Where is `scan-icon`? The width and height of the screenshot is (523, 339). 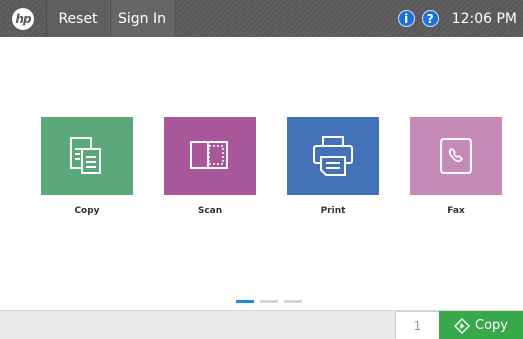
scan-icon is located at coordinates (209, 155).